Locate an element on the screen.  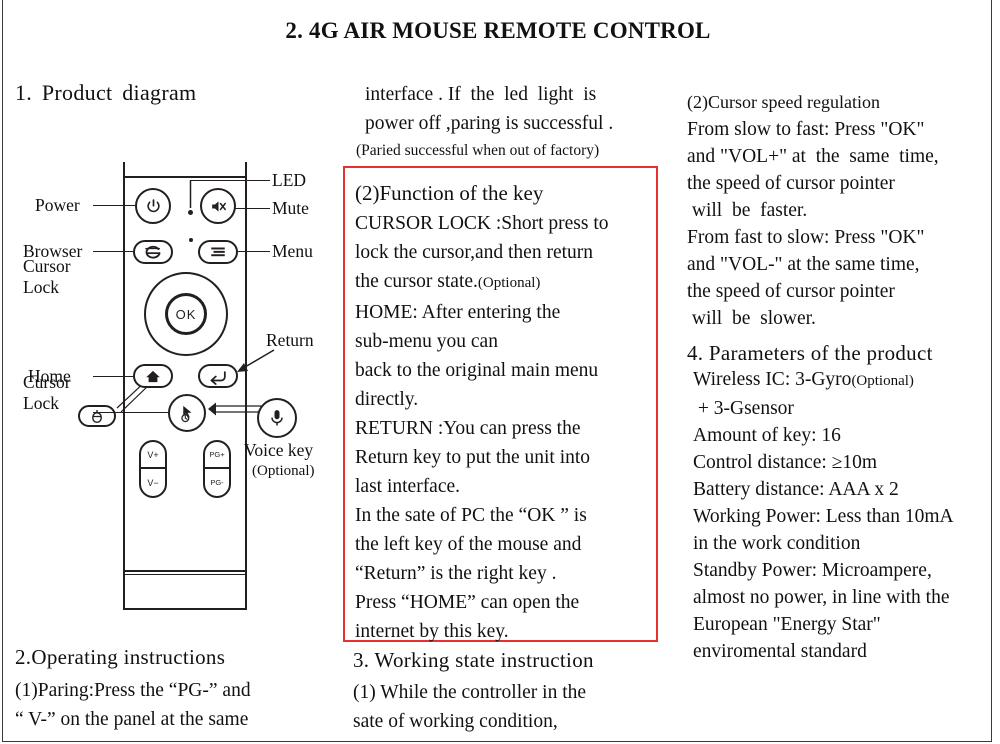
boxed-line-5: back to the original main menu is located at coordinates (477, 370).